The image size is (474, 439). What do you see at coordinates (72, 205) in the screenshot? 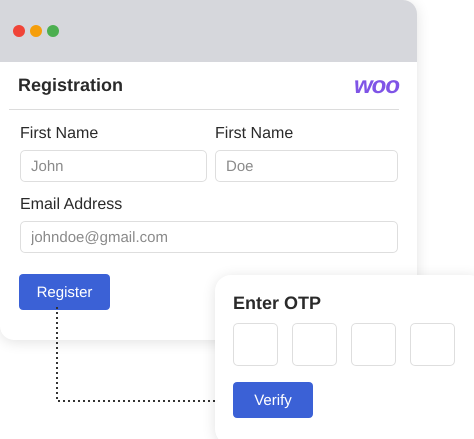
I see `field-label: Email Address` at bounding box center [72, 205].